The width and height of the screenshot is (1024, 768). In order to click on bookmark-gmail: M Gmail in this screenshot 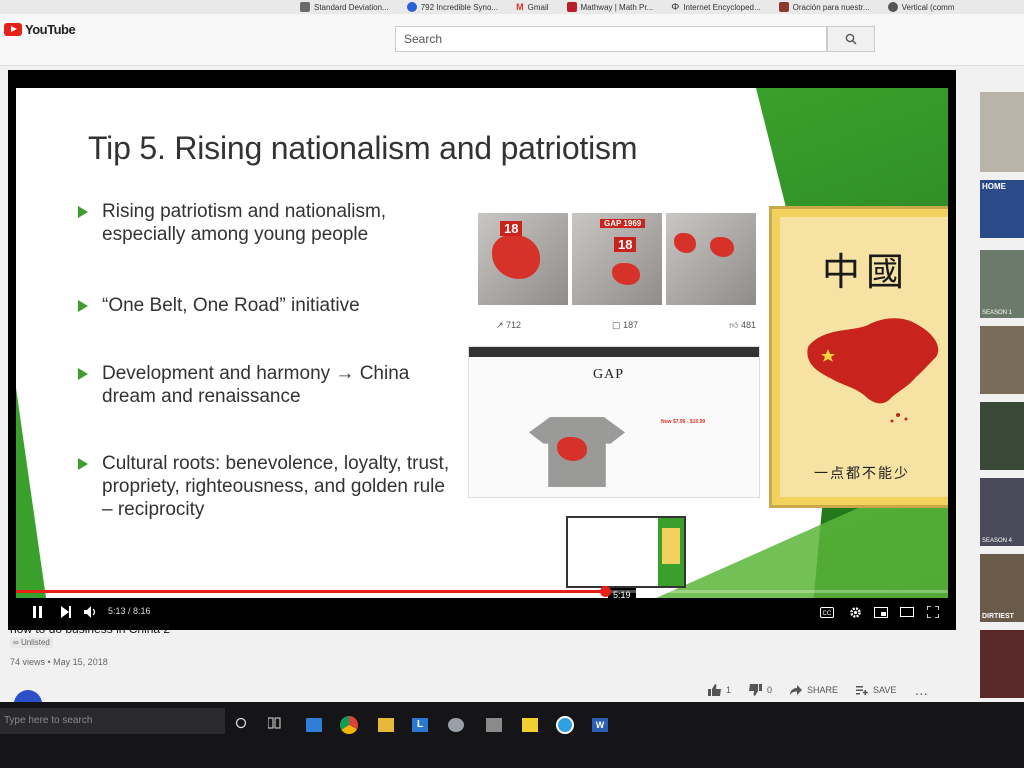, I will do `click(532, 7)`.